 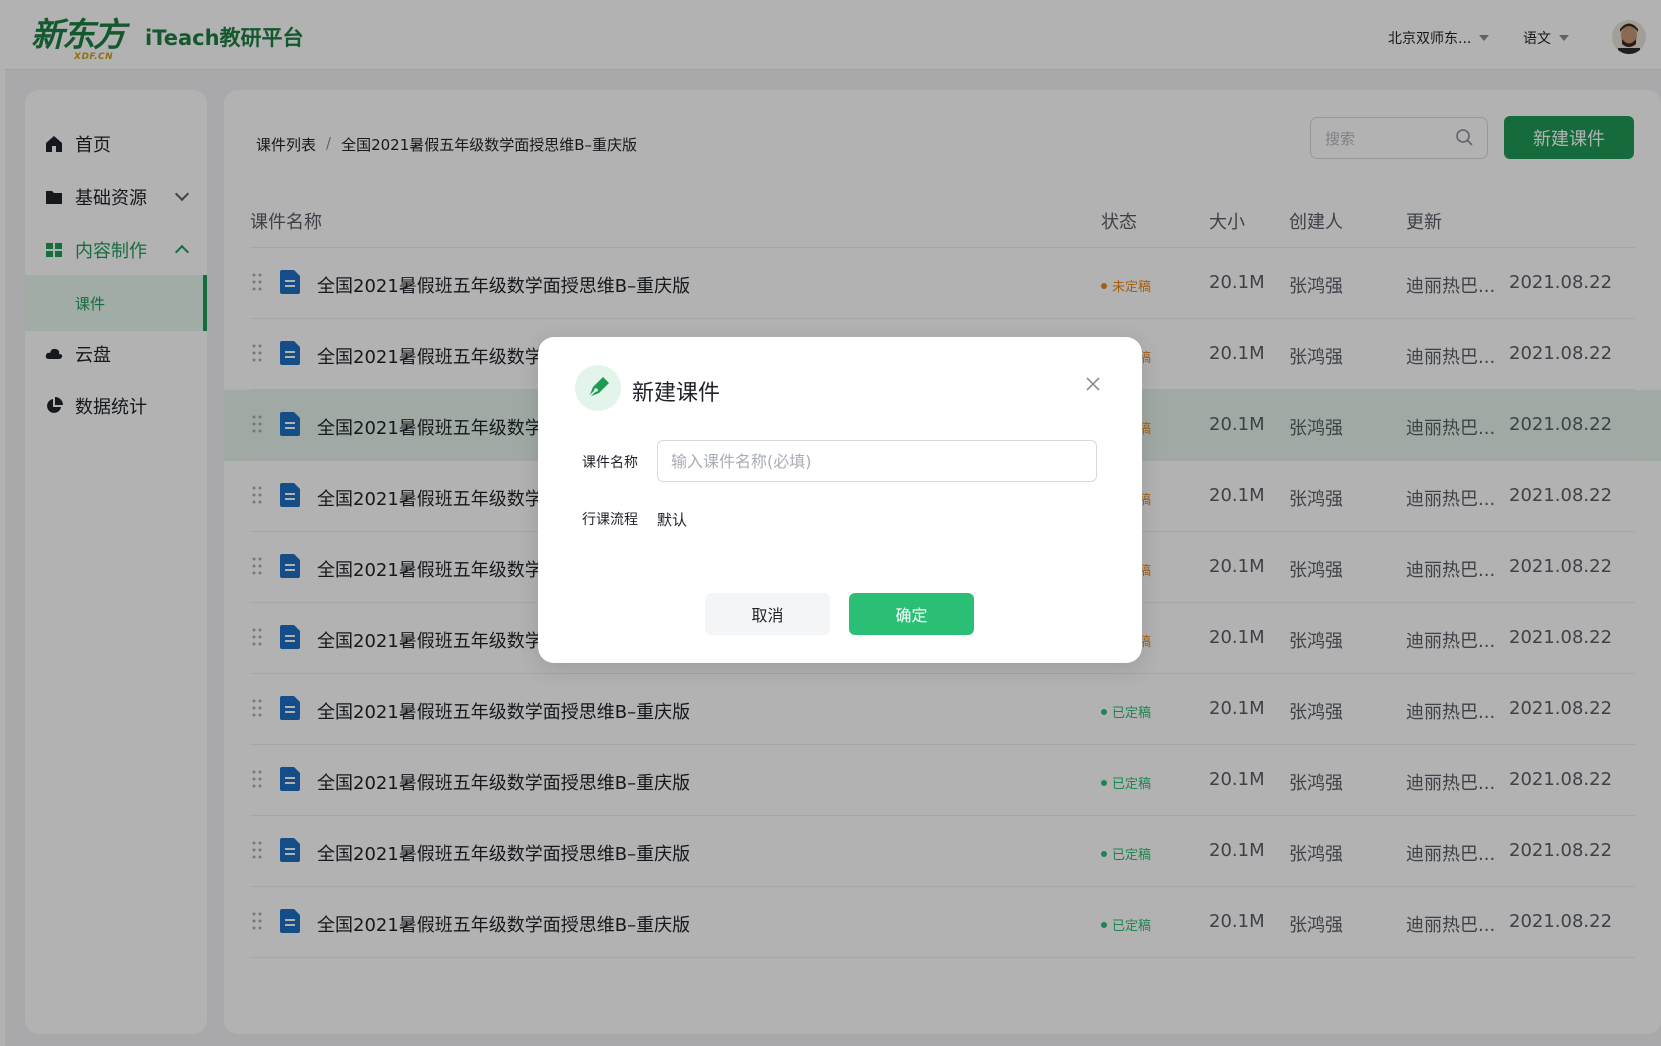 I want to click on cancel-button: 取消, so click(x=767, y=614).